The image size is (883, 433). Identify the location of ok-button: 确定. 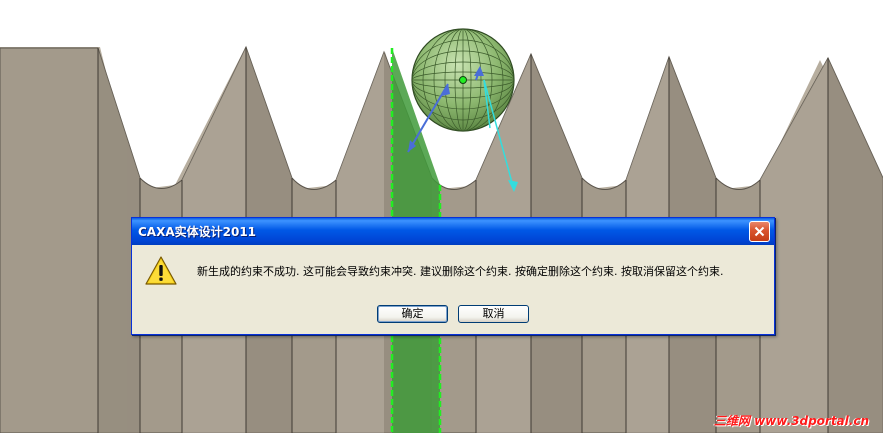
(412, 314).